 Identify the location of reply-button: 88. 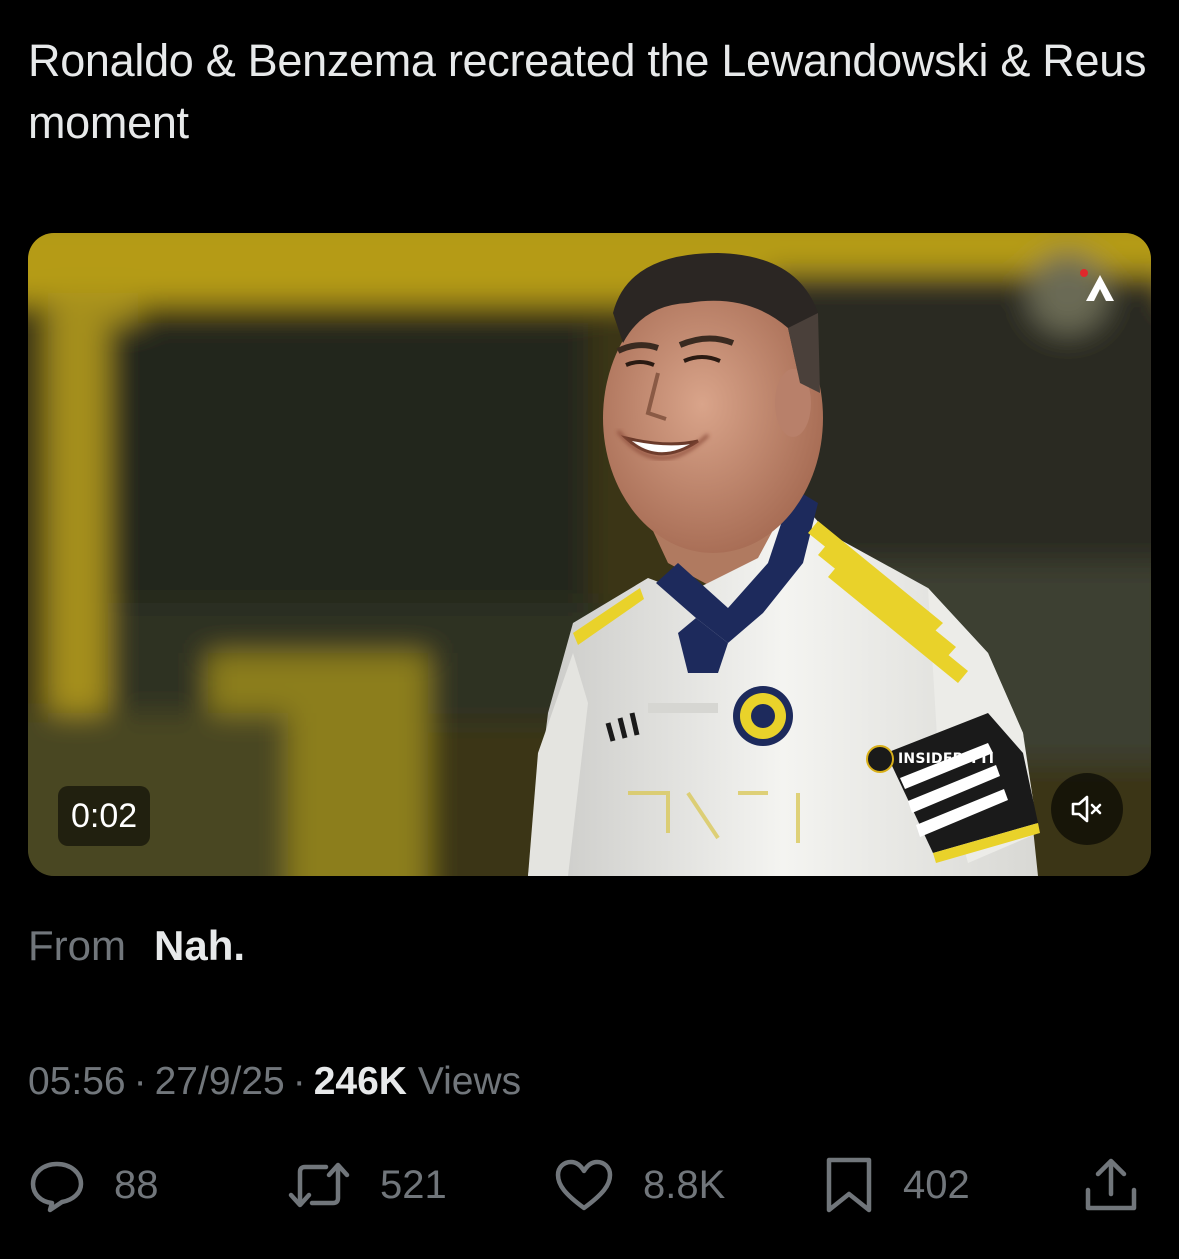
(93, 1185).